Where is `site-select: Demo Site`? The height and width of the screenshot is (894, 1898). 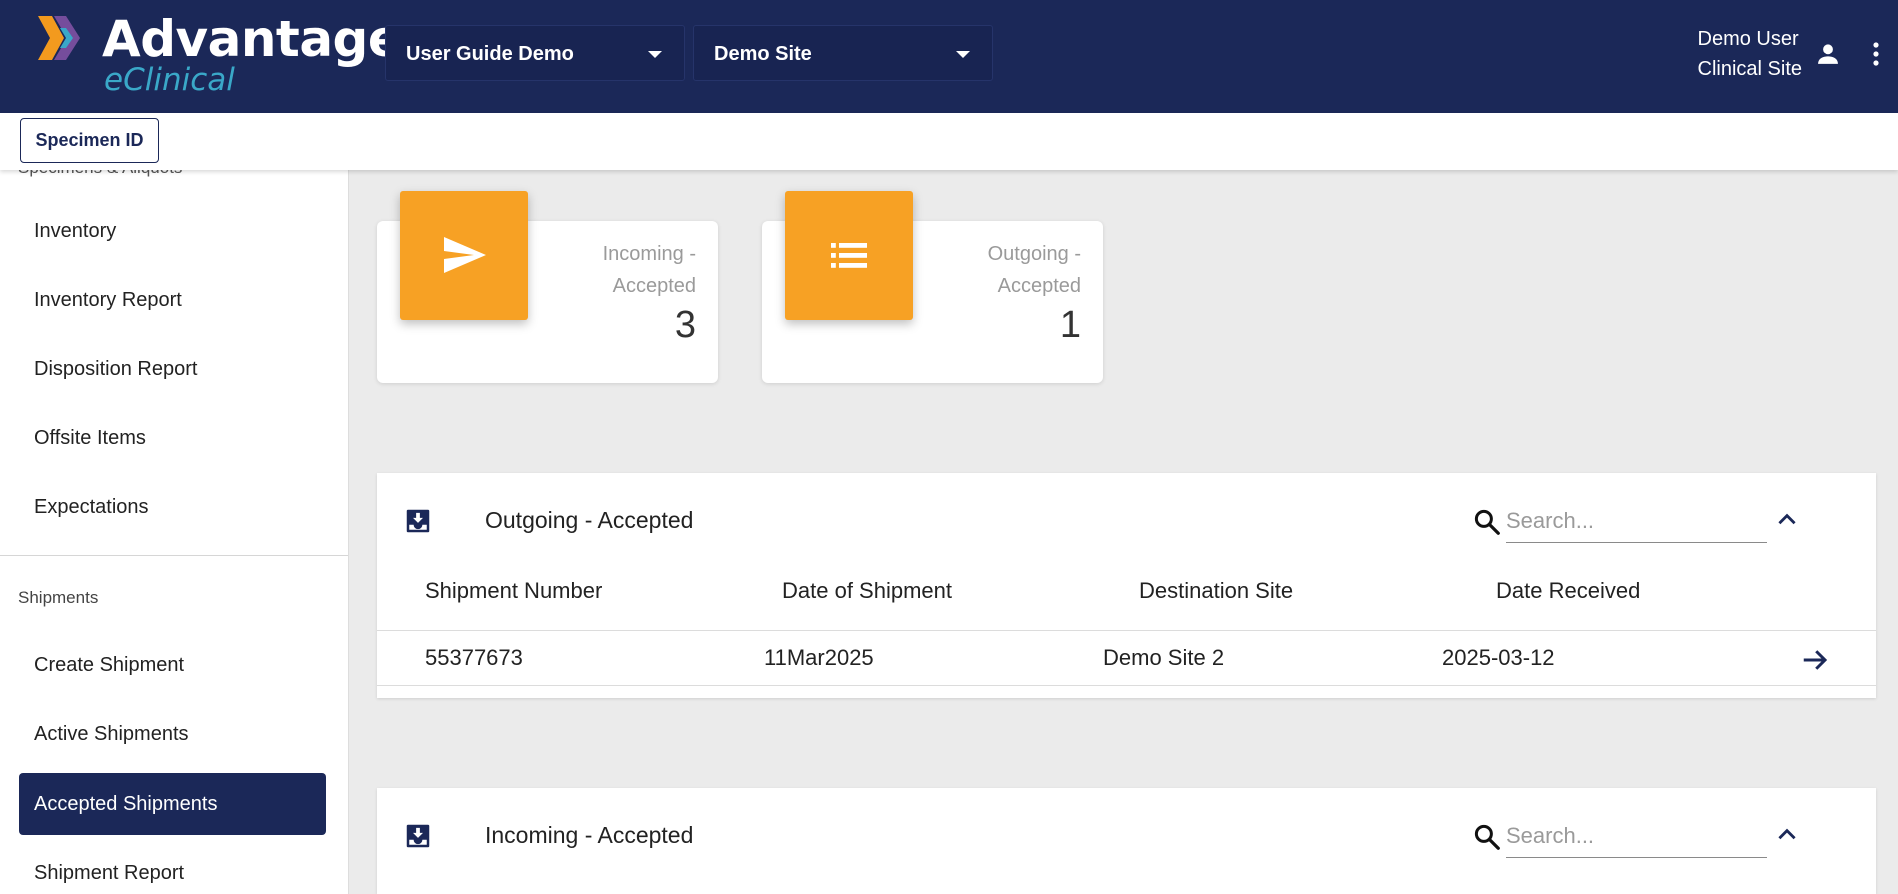
site-select: Demo Site is located at coordinates (843, 53).